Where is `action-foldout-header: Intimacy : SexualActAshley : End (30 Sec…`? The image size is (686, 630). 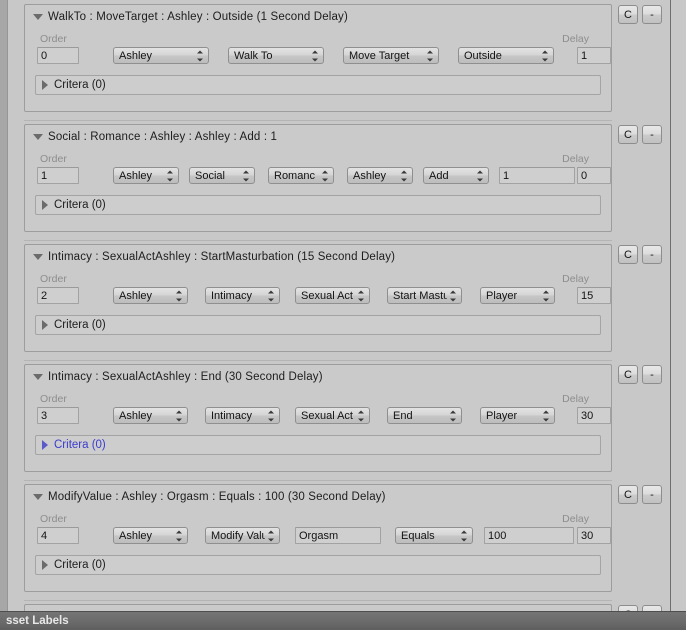
action-foldout-header: Intimacy : SexualActAshley : End (30 Sec… is located at coordinates (178, 377).